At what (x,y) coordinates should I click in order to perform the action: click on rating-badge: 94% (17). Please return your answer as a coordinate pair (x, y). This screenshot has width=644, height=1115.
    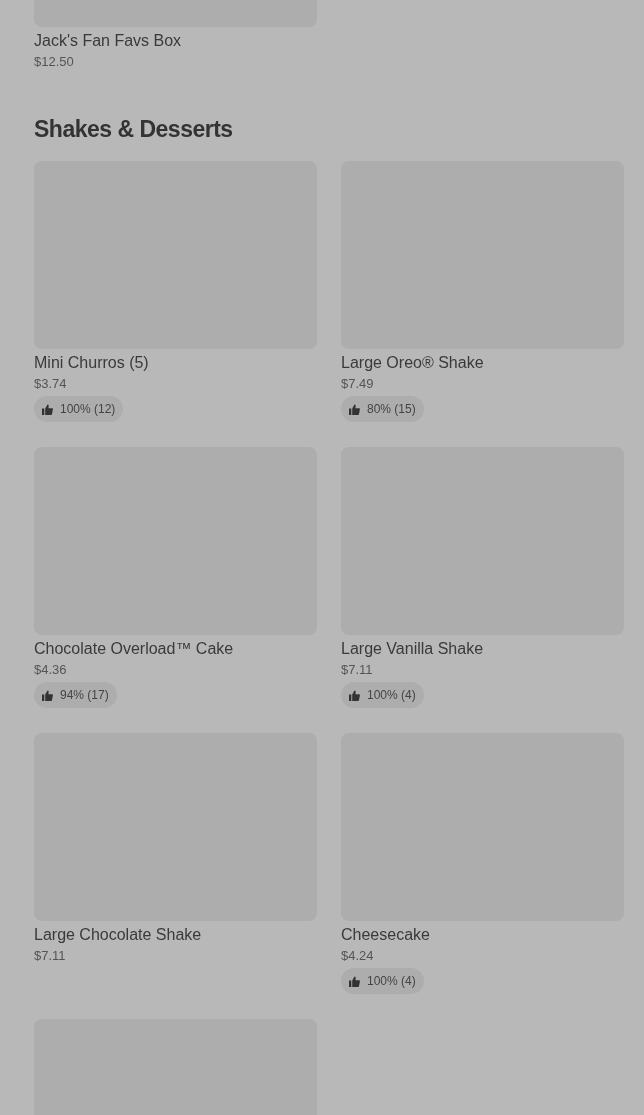
    Looking at the image, I should click on (75, 695).